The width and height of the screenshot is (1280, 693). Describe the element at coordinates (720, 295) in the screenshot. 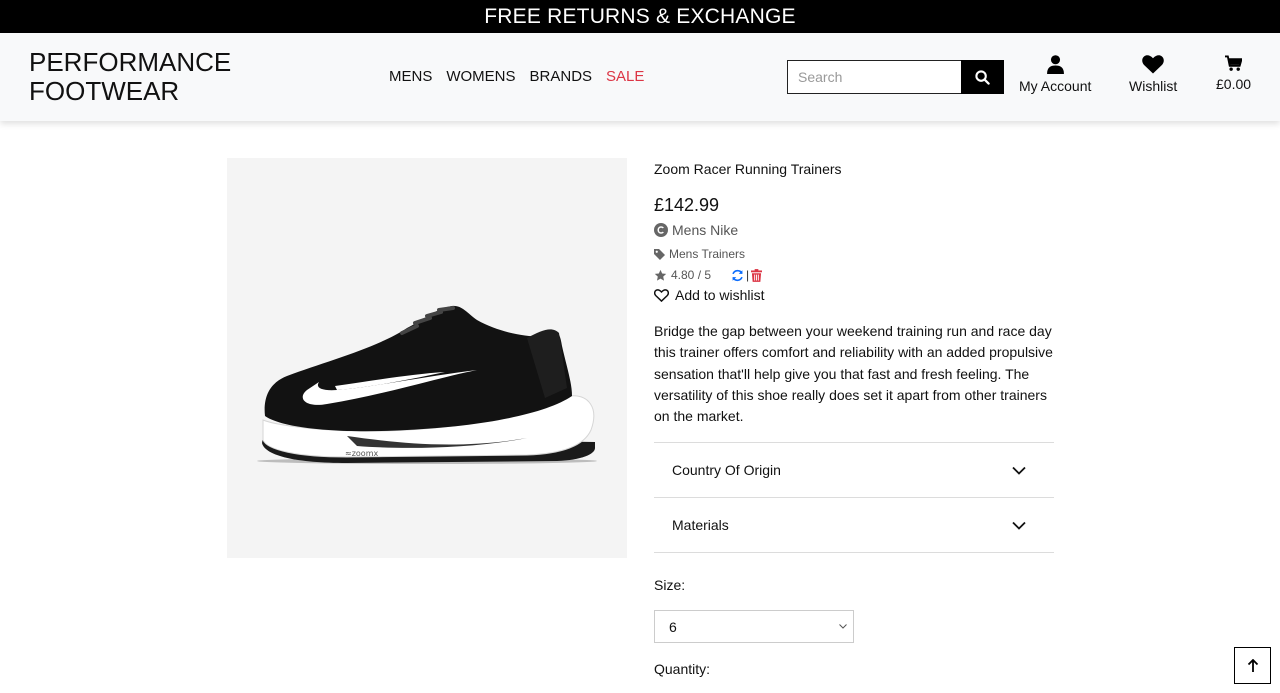

I see `add-to-wishlist-label: Add to wishlist` at that location.